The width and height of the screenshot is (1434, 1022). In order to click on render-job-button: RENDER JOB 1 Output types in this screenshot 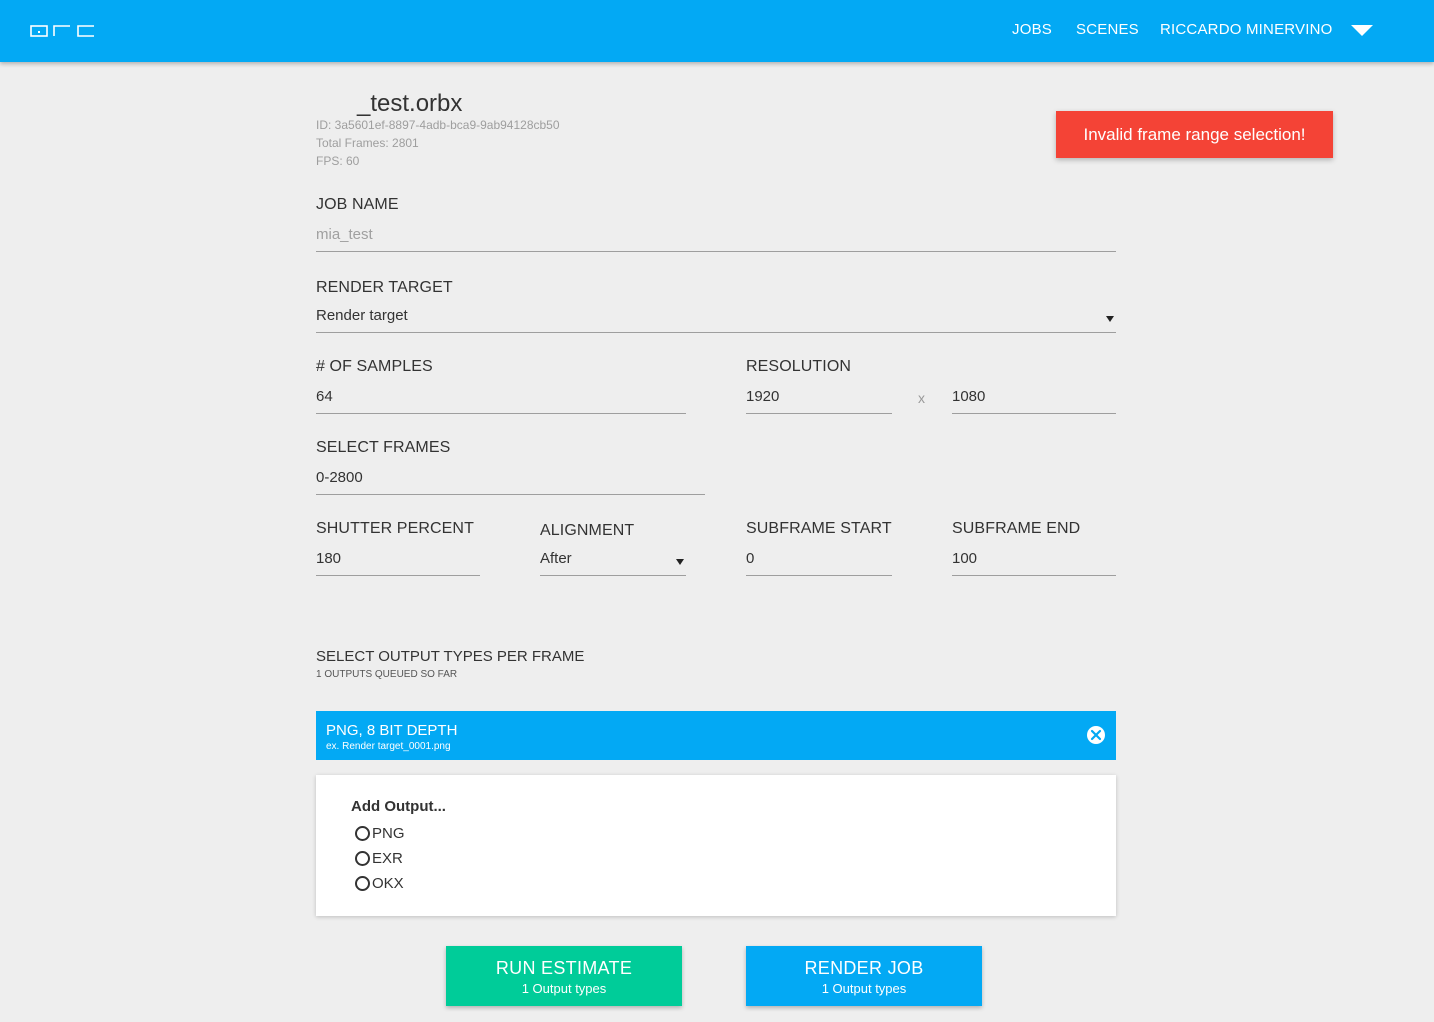, I will do `click(864, 976)`.